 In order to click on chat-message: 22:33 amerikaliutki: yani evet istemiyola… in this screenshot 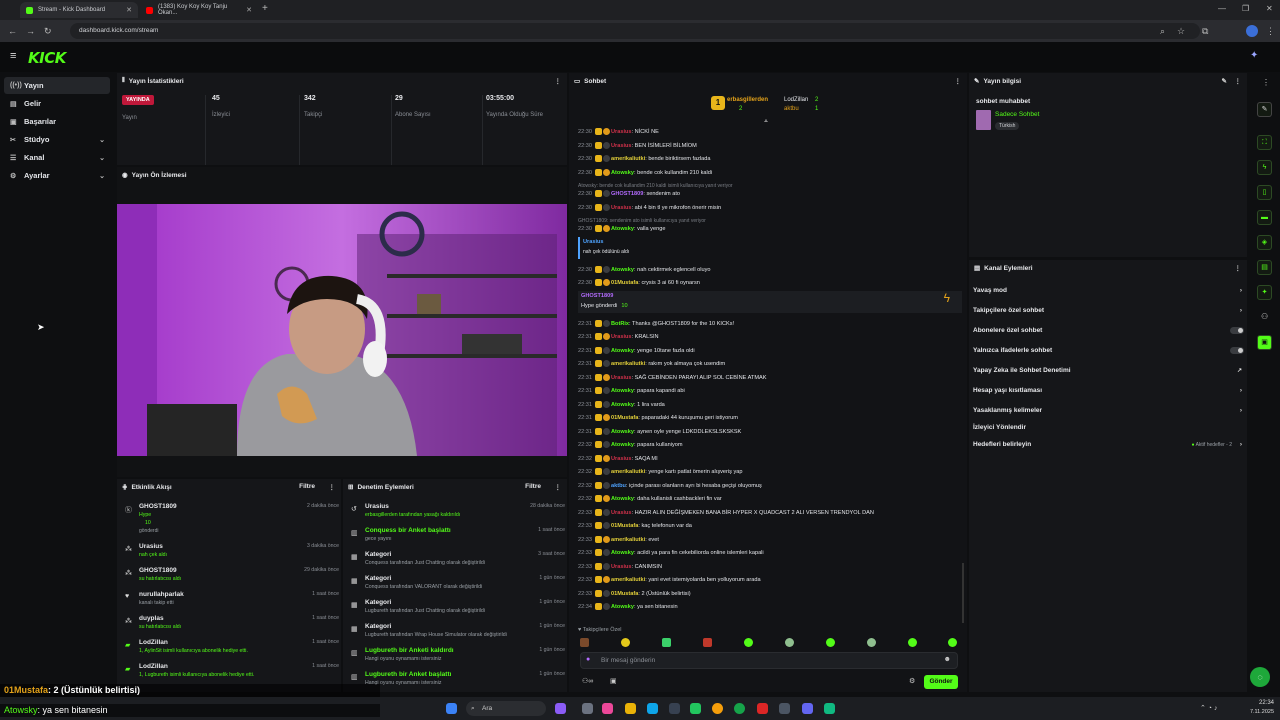, I will do `click(770, 580)`.